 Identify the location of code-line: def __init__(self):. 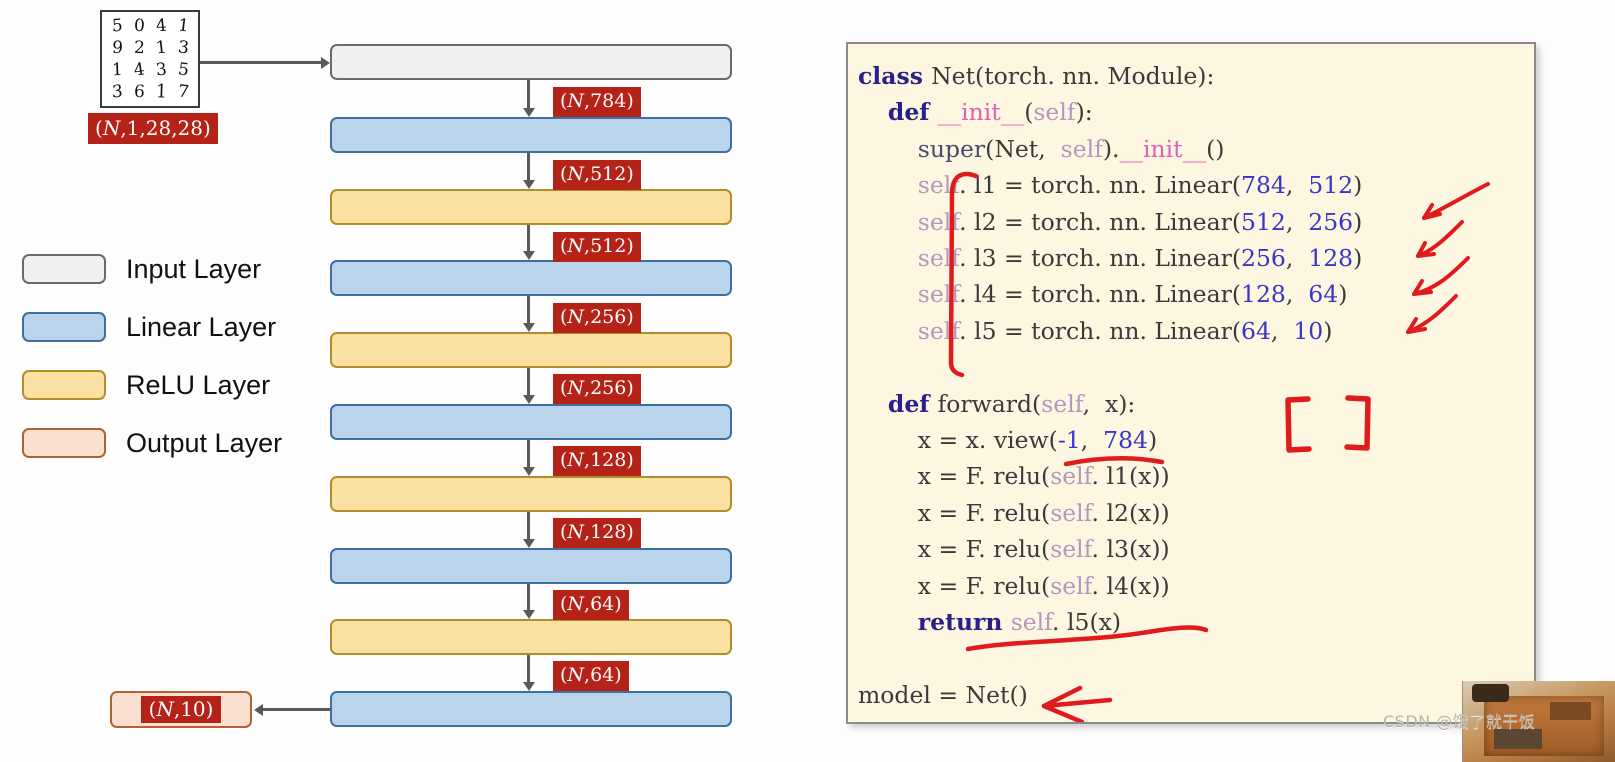
(1110, 112).